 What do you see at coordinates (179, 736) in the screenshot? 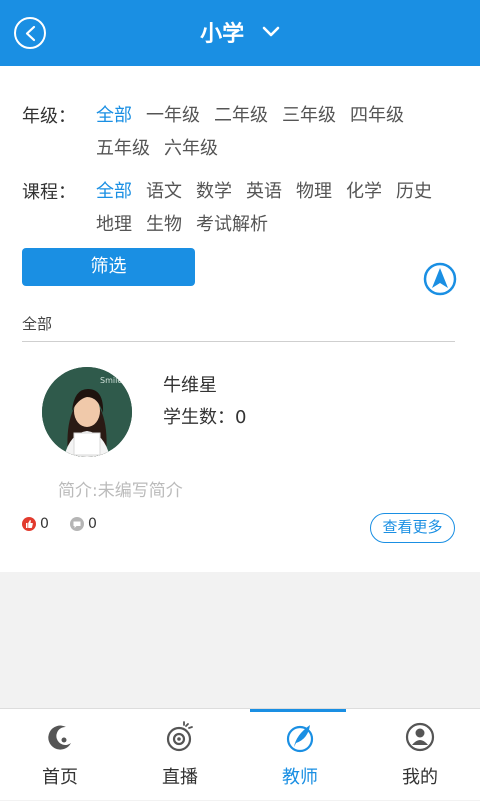
I see `live-camera-icon` at bounding box center [179, 736].